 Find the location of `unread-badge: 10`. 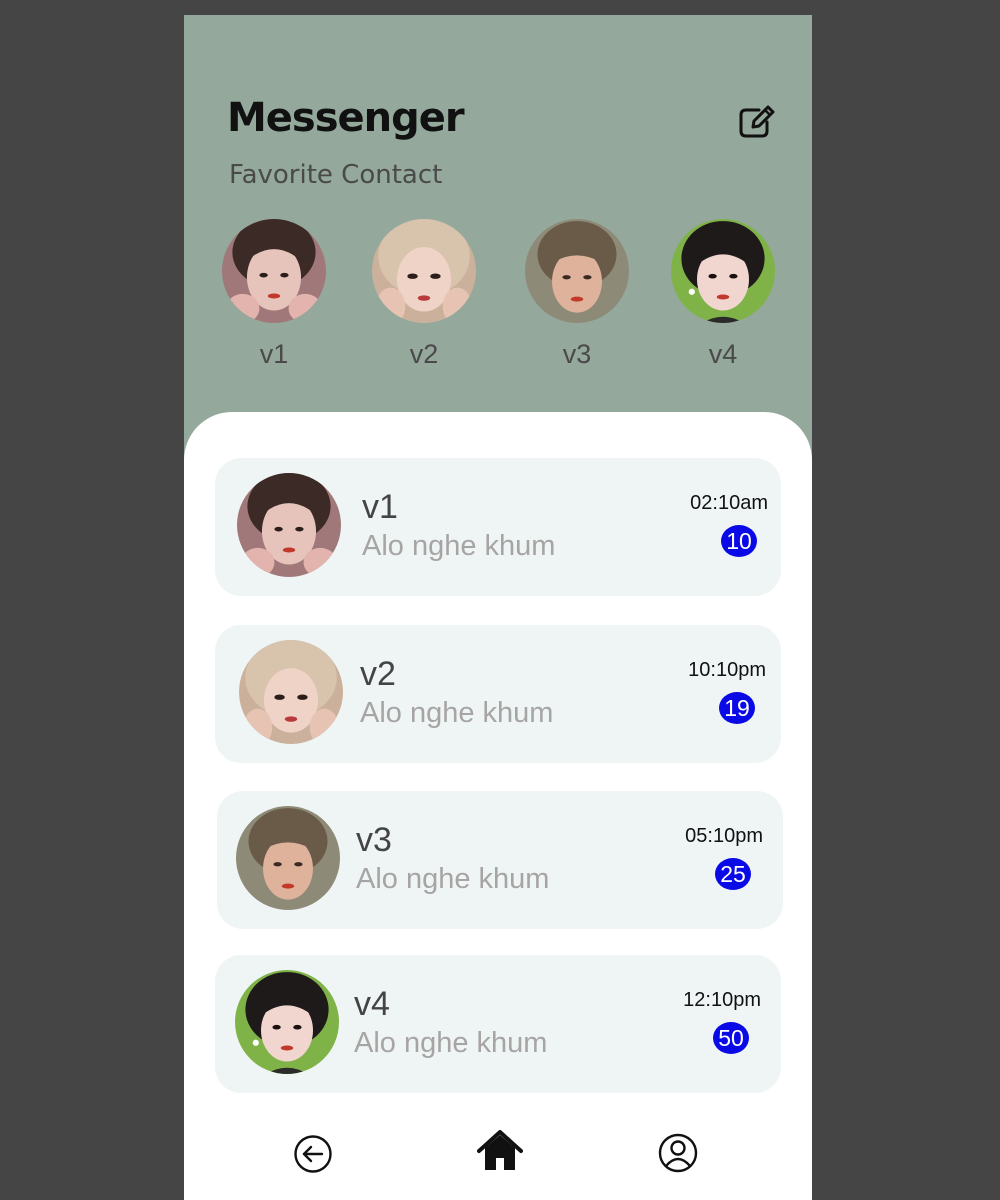

unread-badge: 10 is located at coordinates (739, 541).